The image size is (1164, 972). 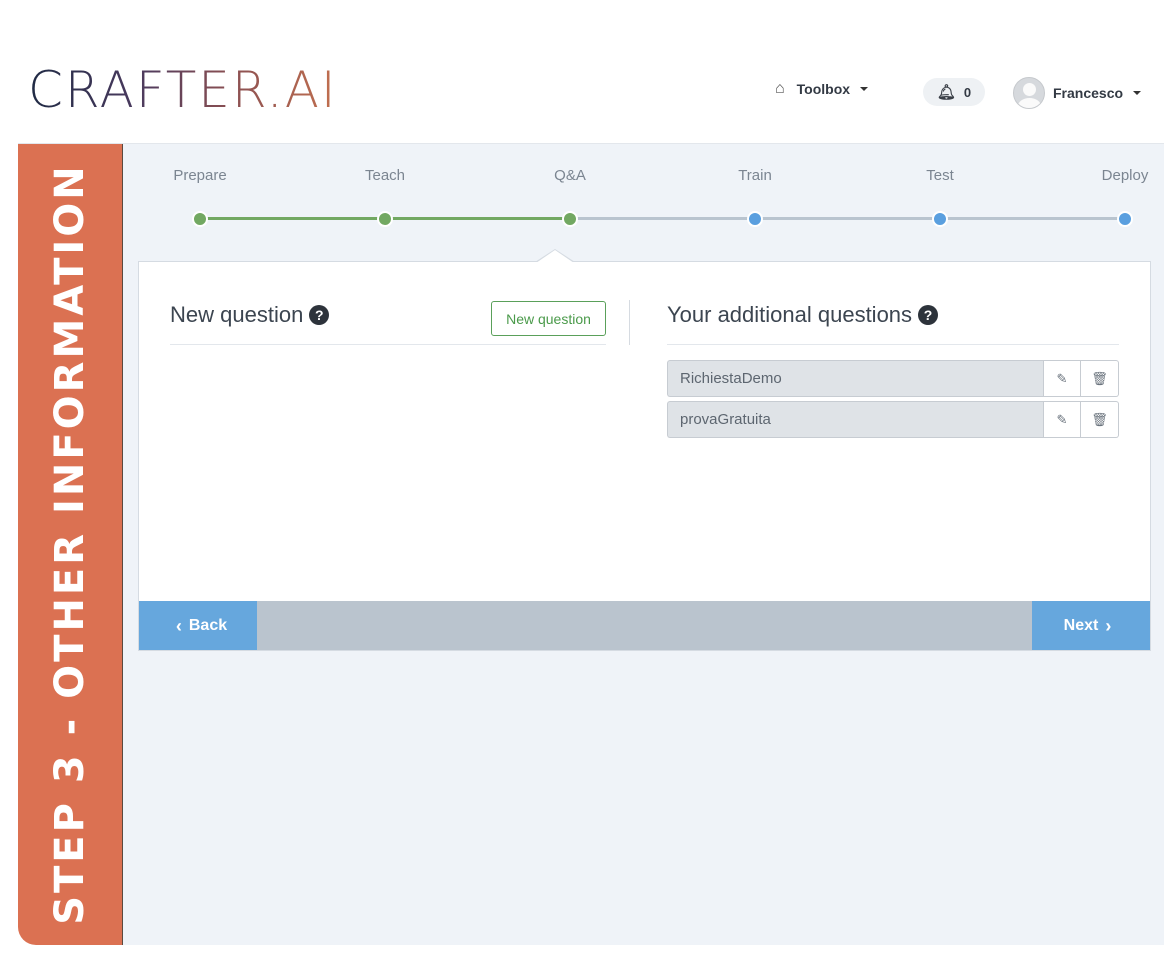 I want to click on user-name: Francesco, so click(x=1088, y=93).